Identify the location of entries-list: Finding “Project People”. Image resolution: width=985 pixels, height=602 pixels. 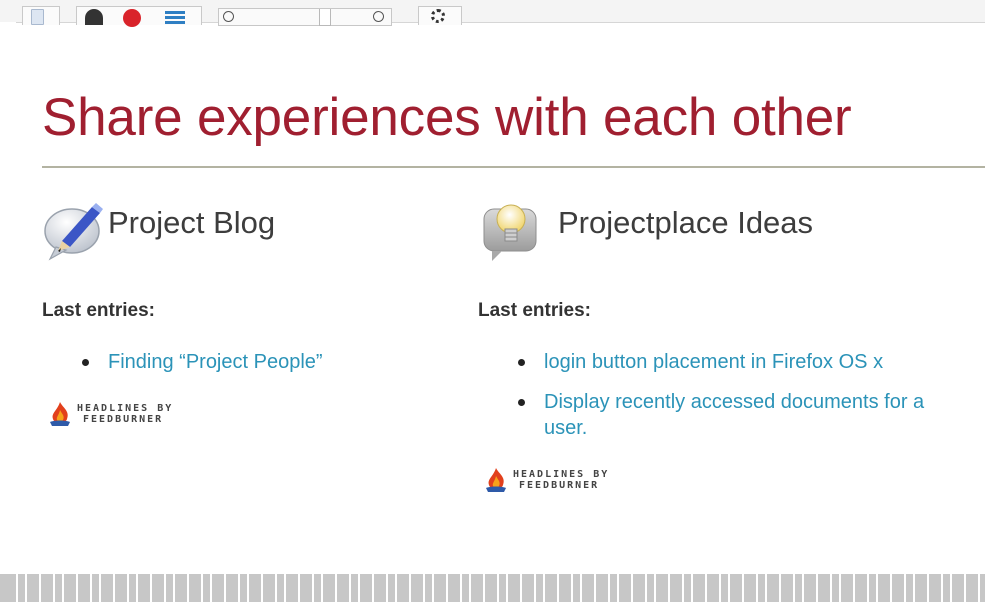
(268, 369).